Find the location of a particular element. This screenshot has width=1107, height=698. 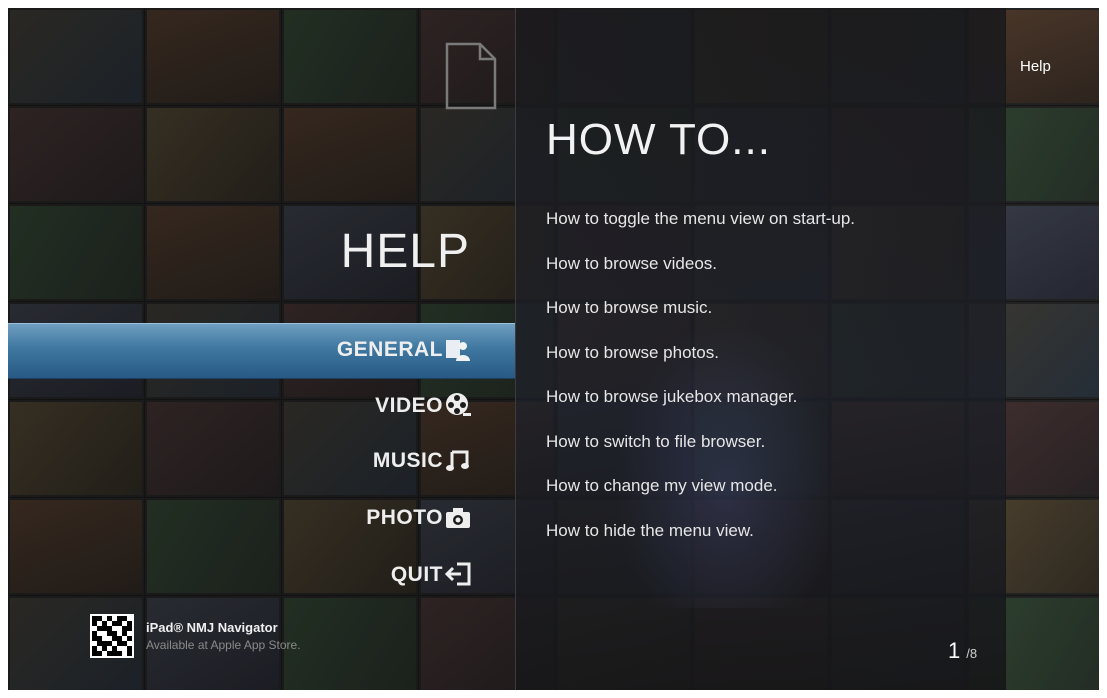

menu-item-label: GENERAL is located at coordinates (389, 349).